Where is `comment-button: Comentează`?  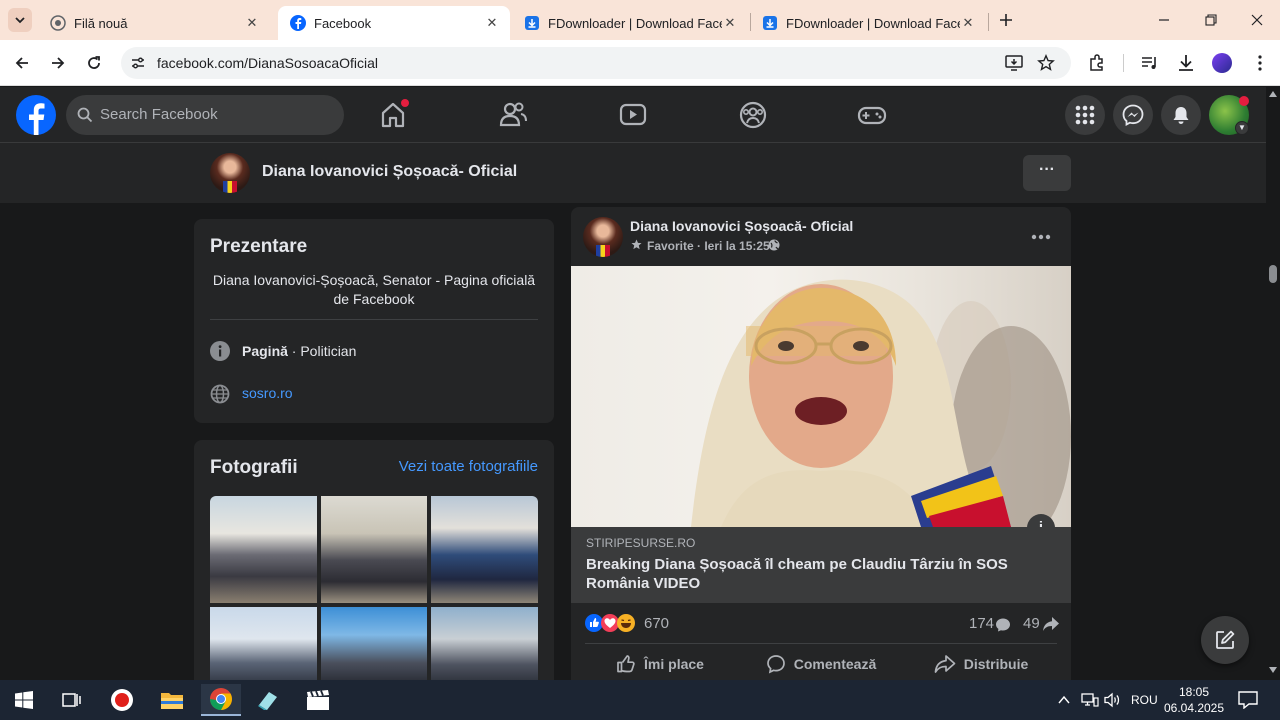 comment-button: Comentează is located at coordinates (821, 663).